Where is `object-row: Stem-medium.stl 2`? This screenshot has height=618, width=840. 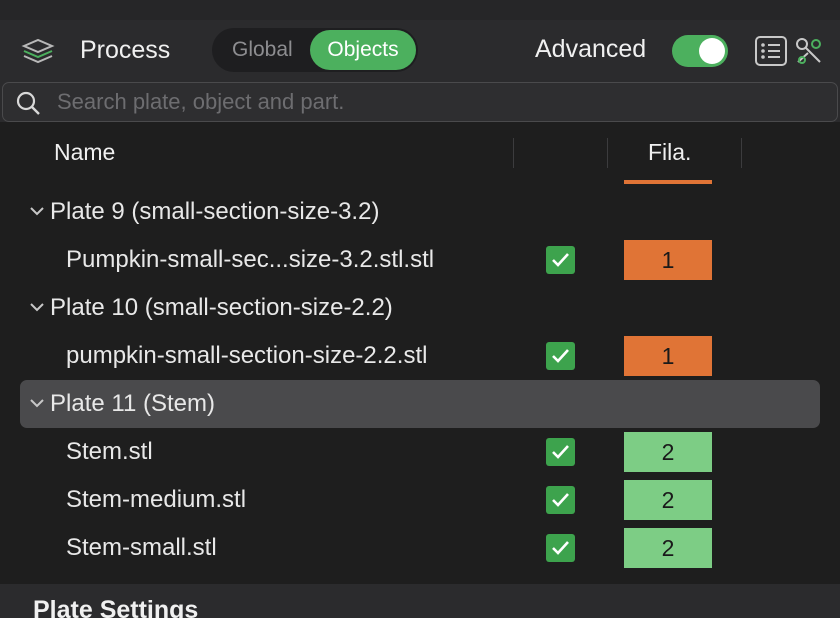
object-row: Stem-medium.stl 2 is located at coordinates (420, 500).